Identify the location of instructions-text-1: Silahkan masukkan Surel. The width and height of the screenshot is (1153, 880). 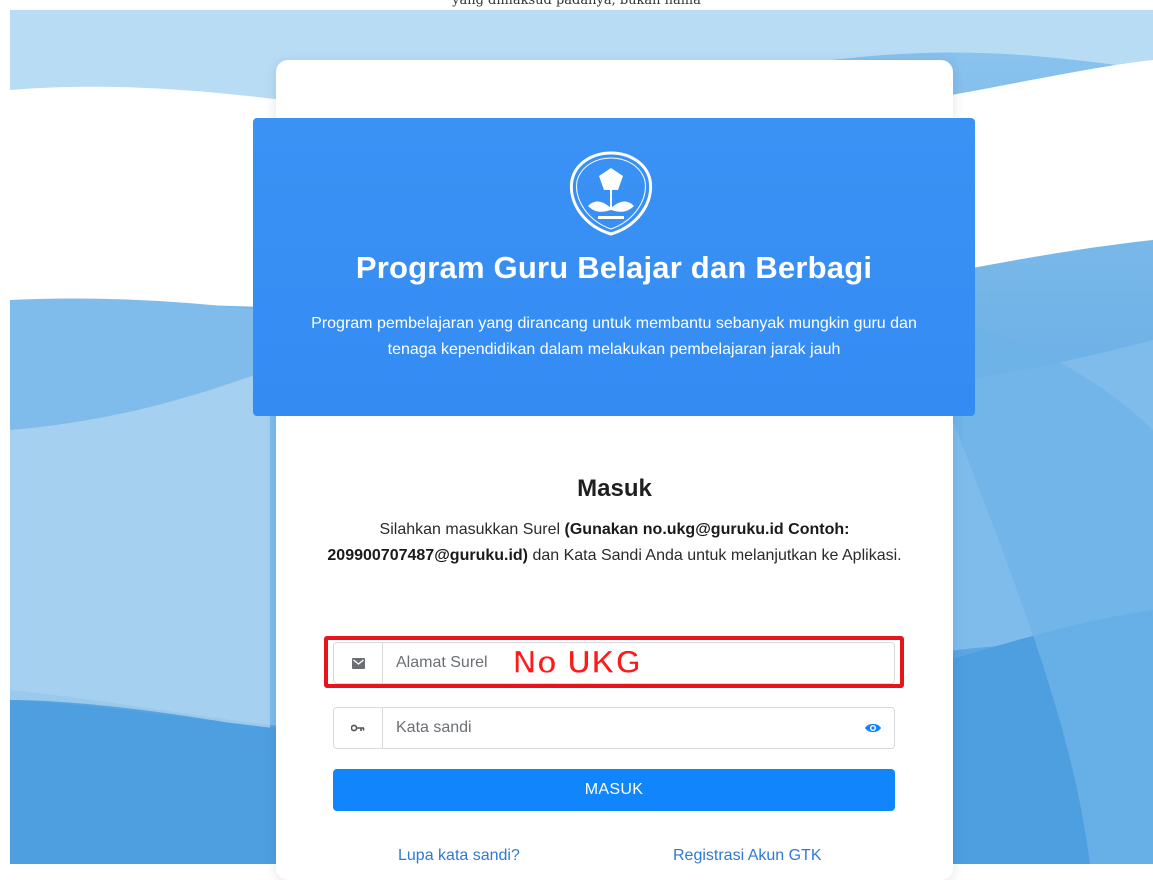
(472, 529).